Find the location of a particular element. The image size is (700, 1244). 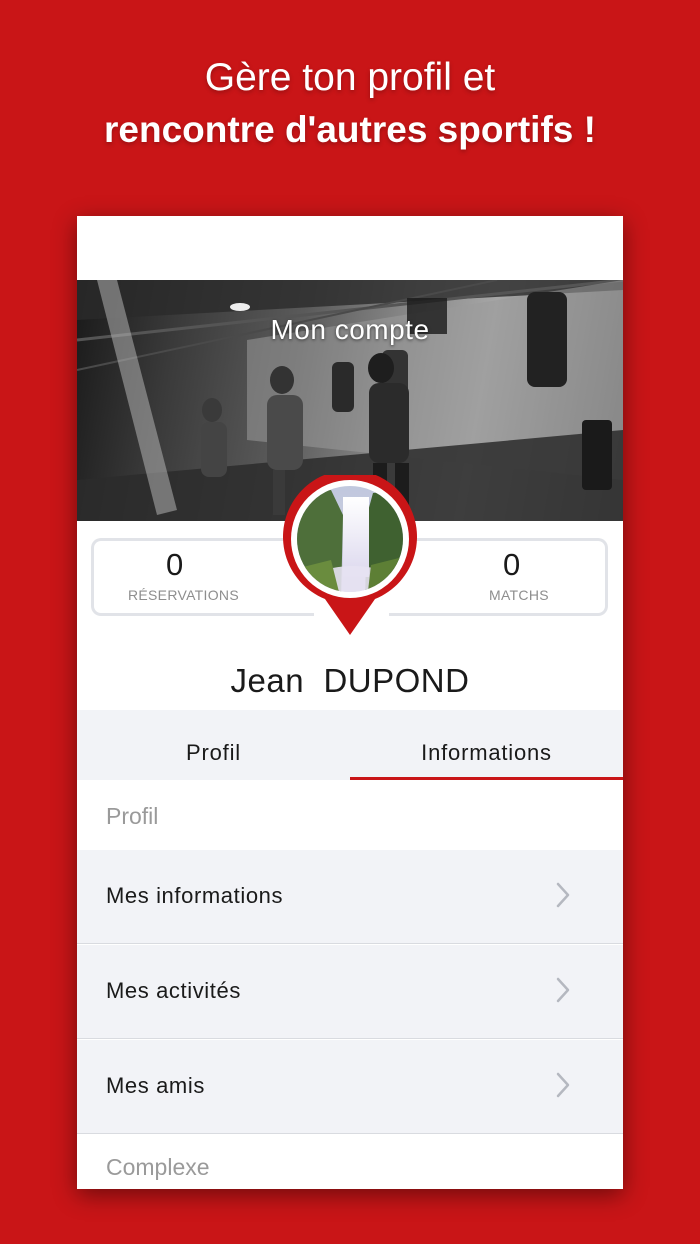

page-title: Mon compte is located at coordinates (350, 329).